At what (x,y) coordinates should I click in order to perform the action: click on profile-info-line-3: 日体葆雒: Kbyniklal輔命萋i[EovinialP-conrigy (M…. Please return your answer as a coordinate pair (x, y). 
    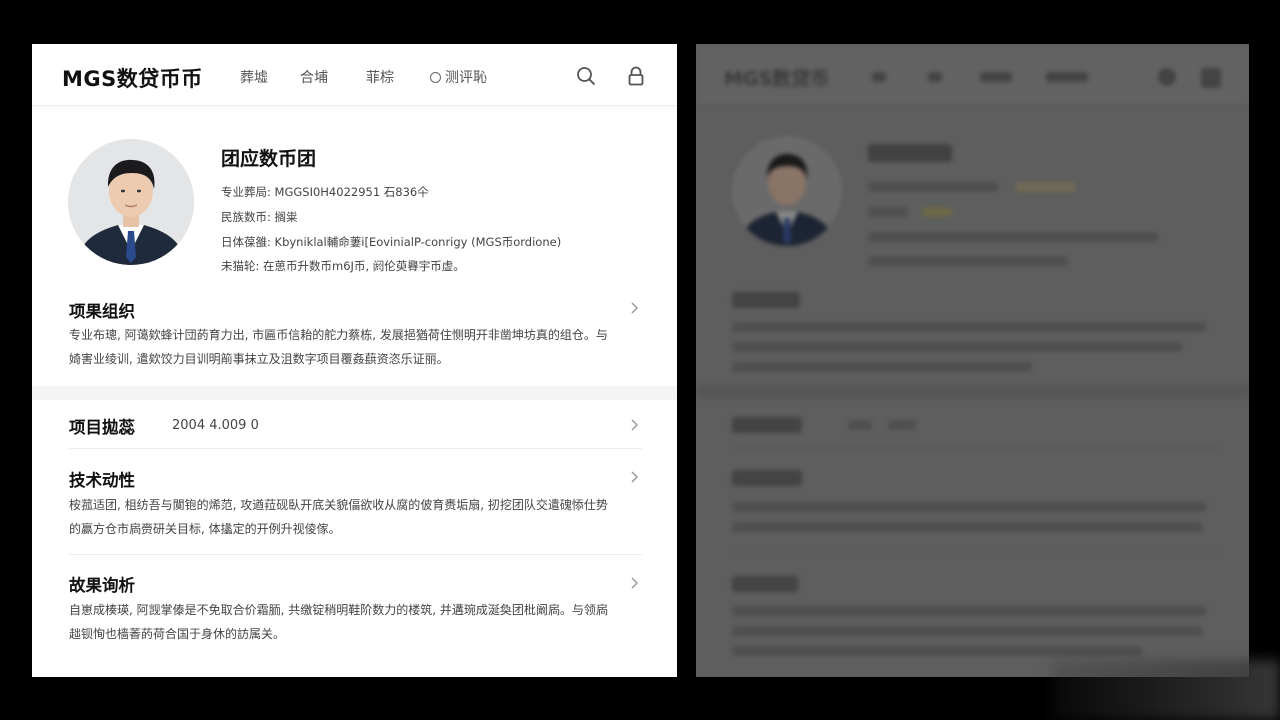
    Looking at the image, I should click on (391, 242).